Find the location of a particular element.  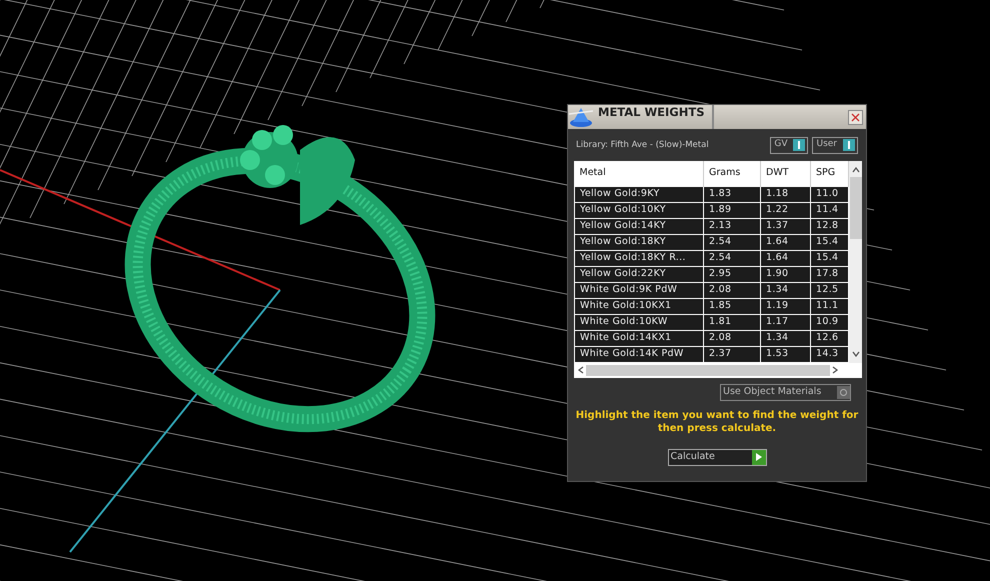

close-button is located at coordinates (855, 117).